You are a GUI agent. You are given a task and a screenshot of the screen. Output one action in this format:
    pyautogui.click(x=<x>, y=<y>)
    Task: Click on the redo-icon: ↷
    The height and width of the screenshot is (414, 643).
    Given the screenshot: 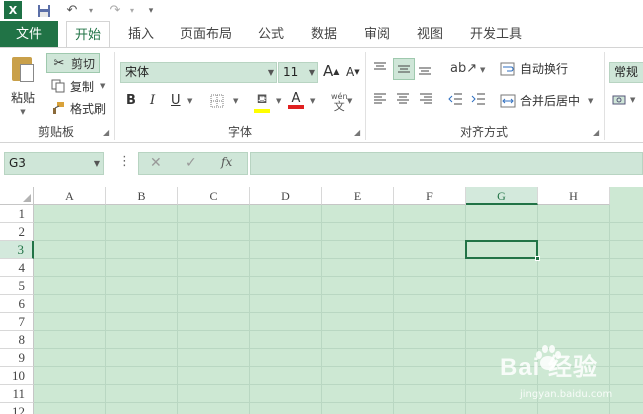 What is the action you would take?
    pyautogui.click(x=115, y=10)
    